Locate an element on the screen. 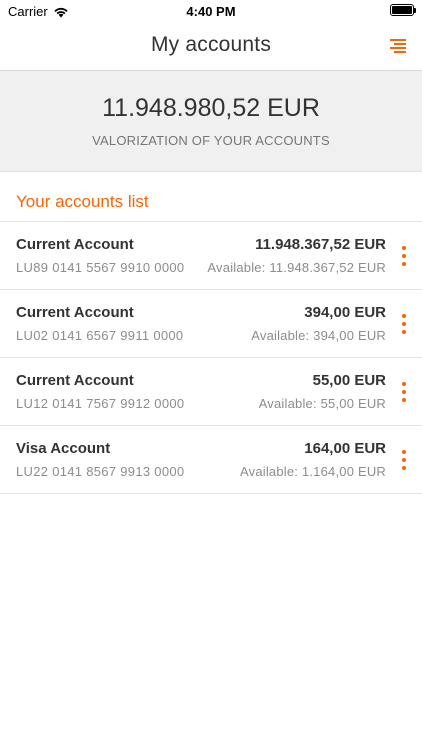  total-balance: 11.948.980,52 EUR is located at coordinates (211, 108).